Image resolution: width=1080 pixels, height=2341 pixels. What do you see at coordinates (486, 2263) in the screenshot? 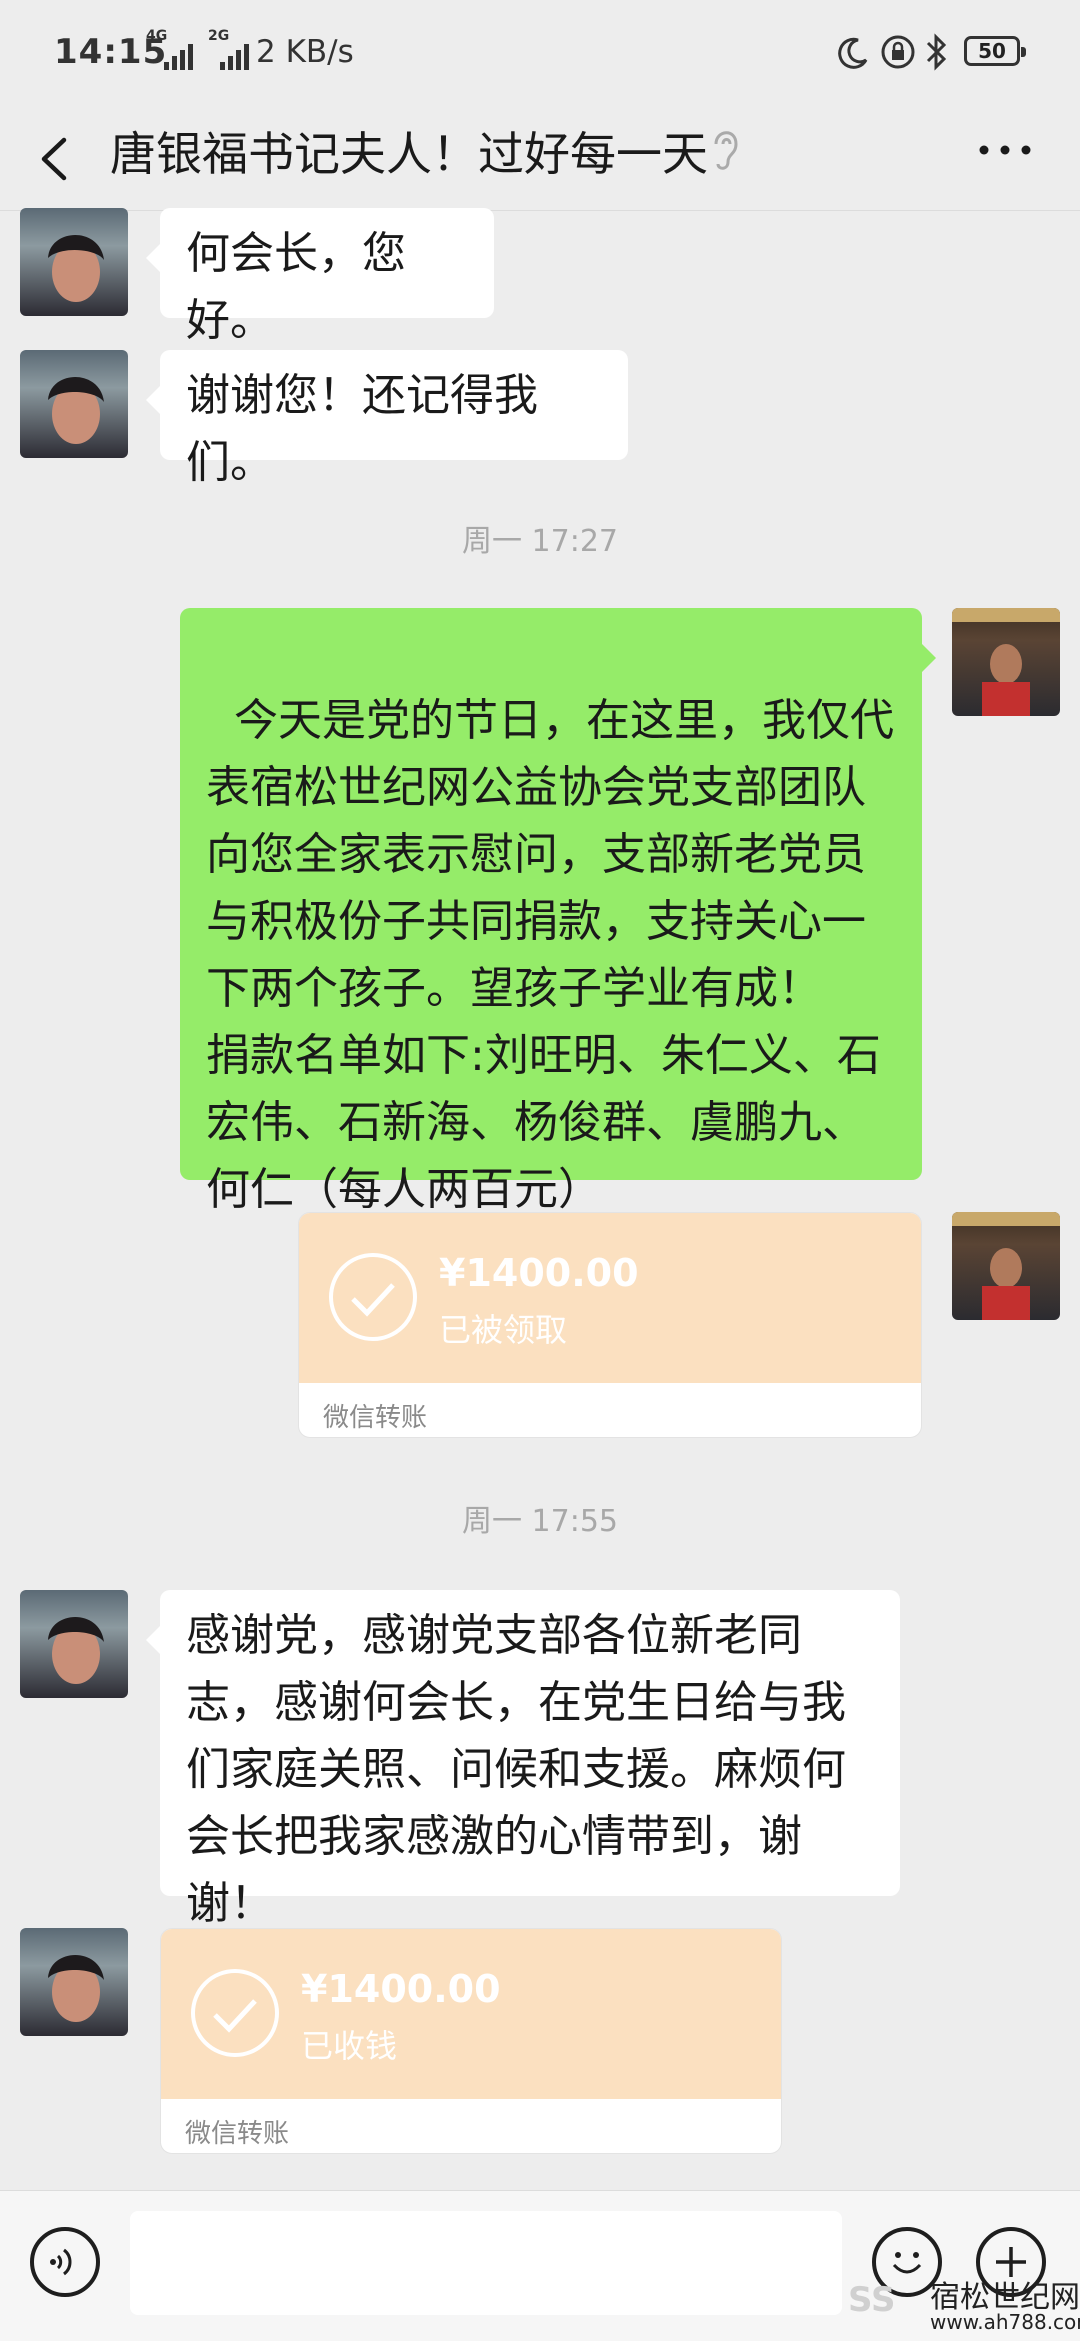
I see `message-input` at bounding box center [486, 2263].